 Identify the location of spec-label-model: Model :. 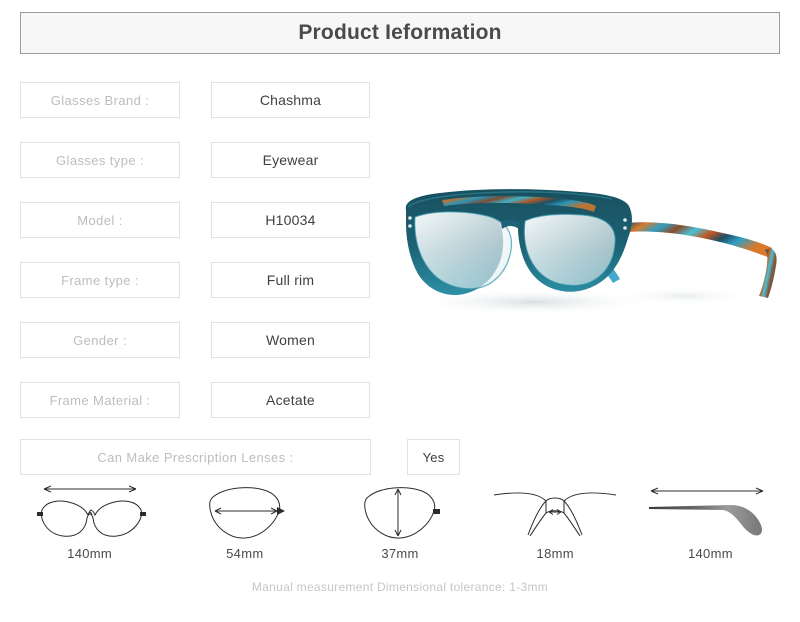
(100, 220).